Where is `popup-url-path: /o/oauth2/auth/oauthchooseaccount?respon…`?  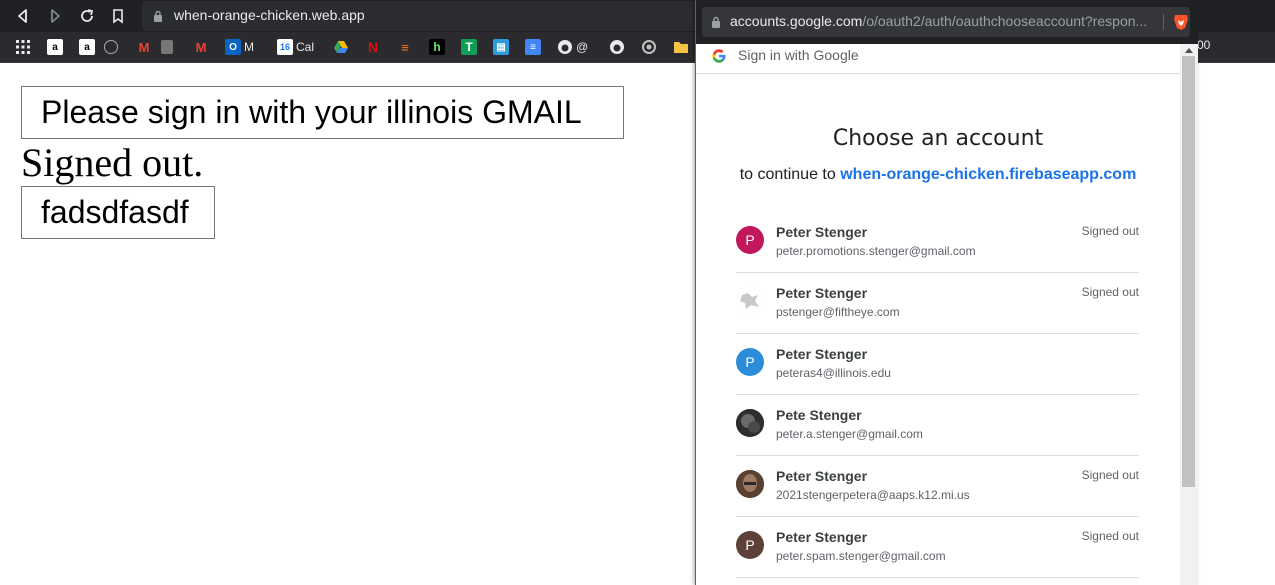 popup-url-path: /o/oauth2/auth/oauthchooseaccount?respon… is located at coordinates (1005, 21).